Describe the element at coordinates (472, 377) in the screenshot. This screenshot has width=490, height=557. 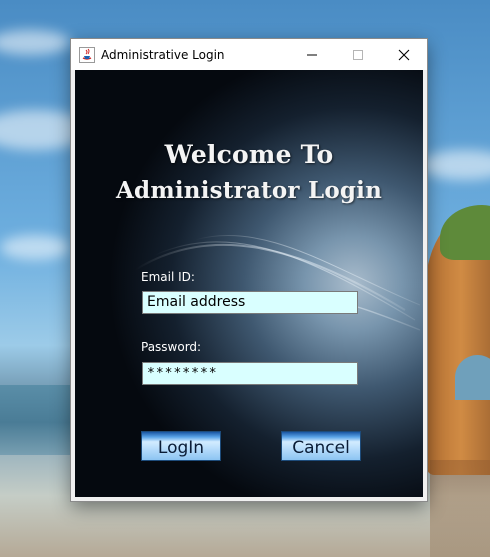
I see `rock-arch` at that location.